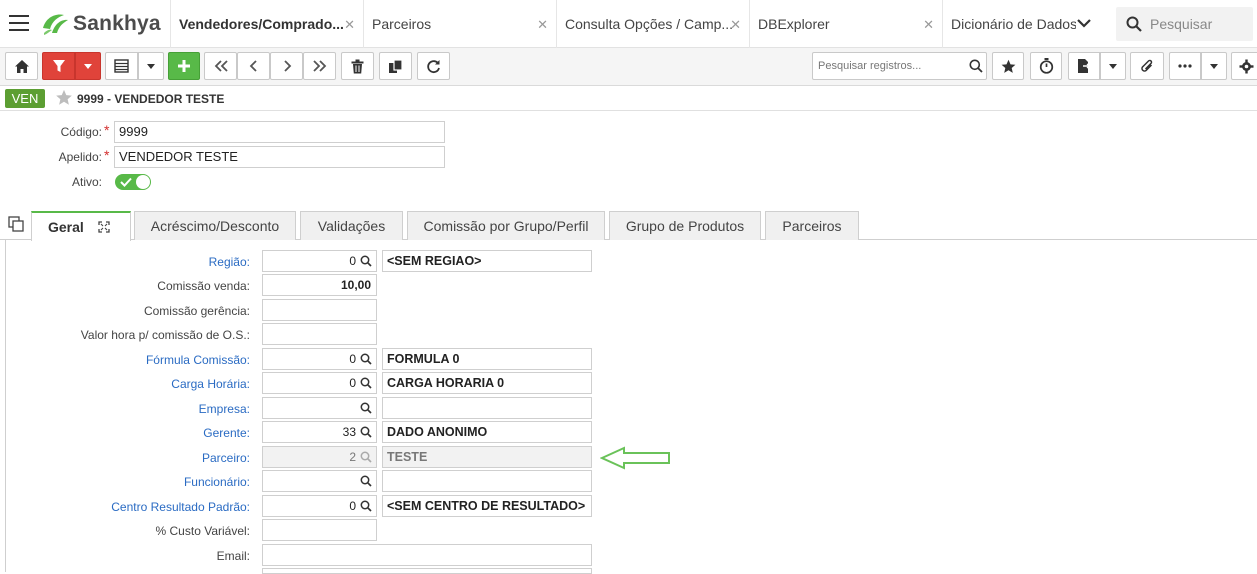 The width and height of the screenshot is (1257, 574). I want to click on next-record-button, so click(286, 66).